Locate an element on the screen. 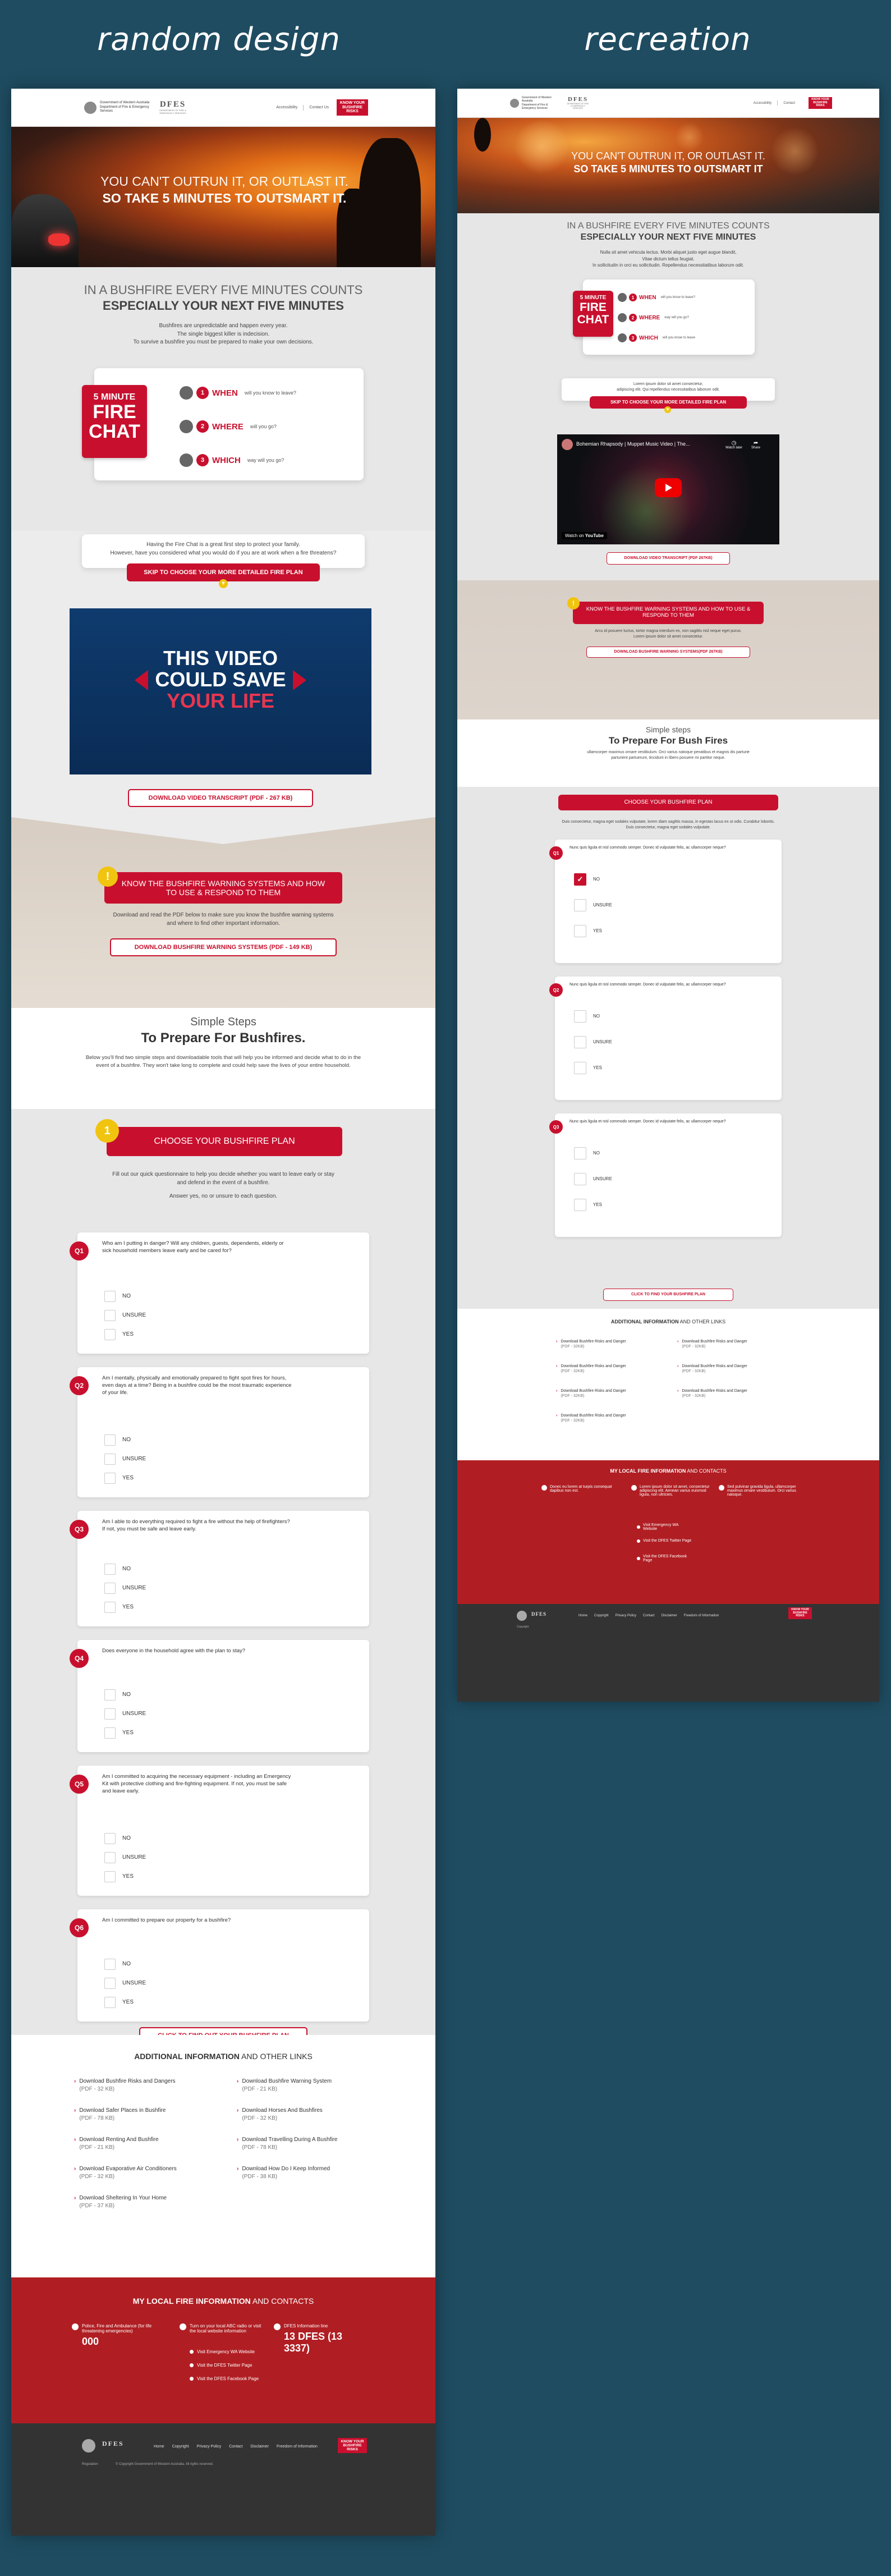  arrow-right-icon is located at coordinates (299, 680).